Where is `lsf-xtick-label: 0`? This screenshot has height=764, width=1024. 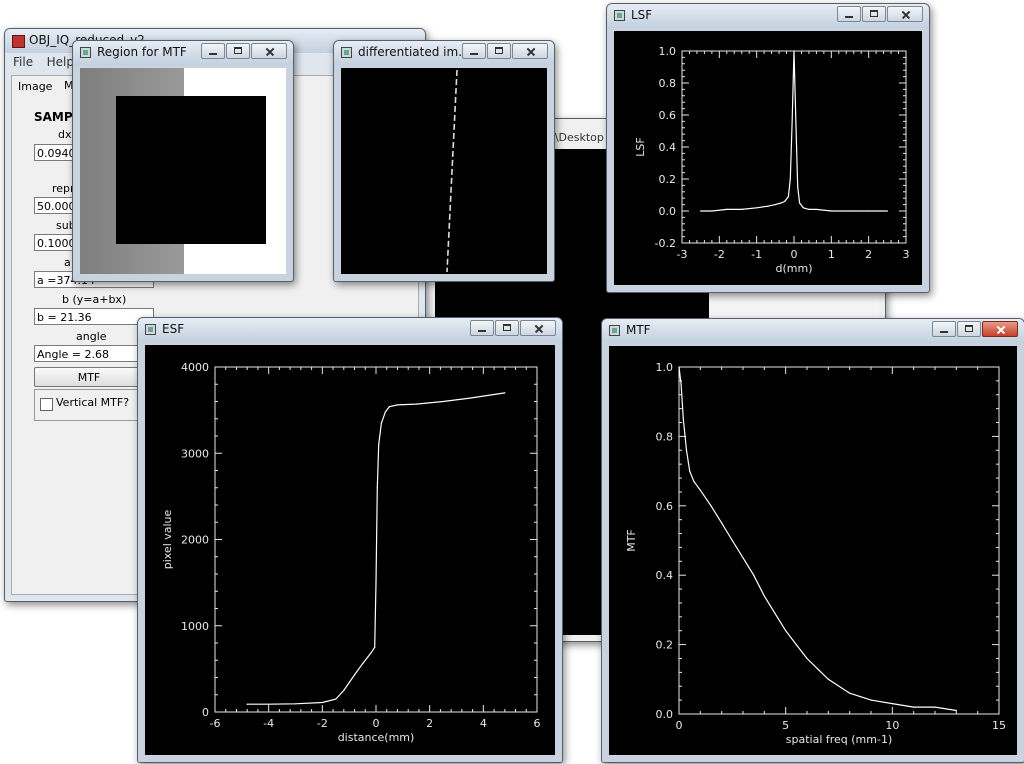
lsf-xtick-label: 0 is located at coordinates (794, 254).